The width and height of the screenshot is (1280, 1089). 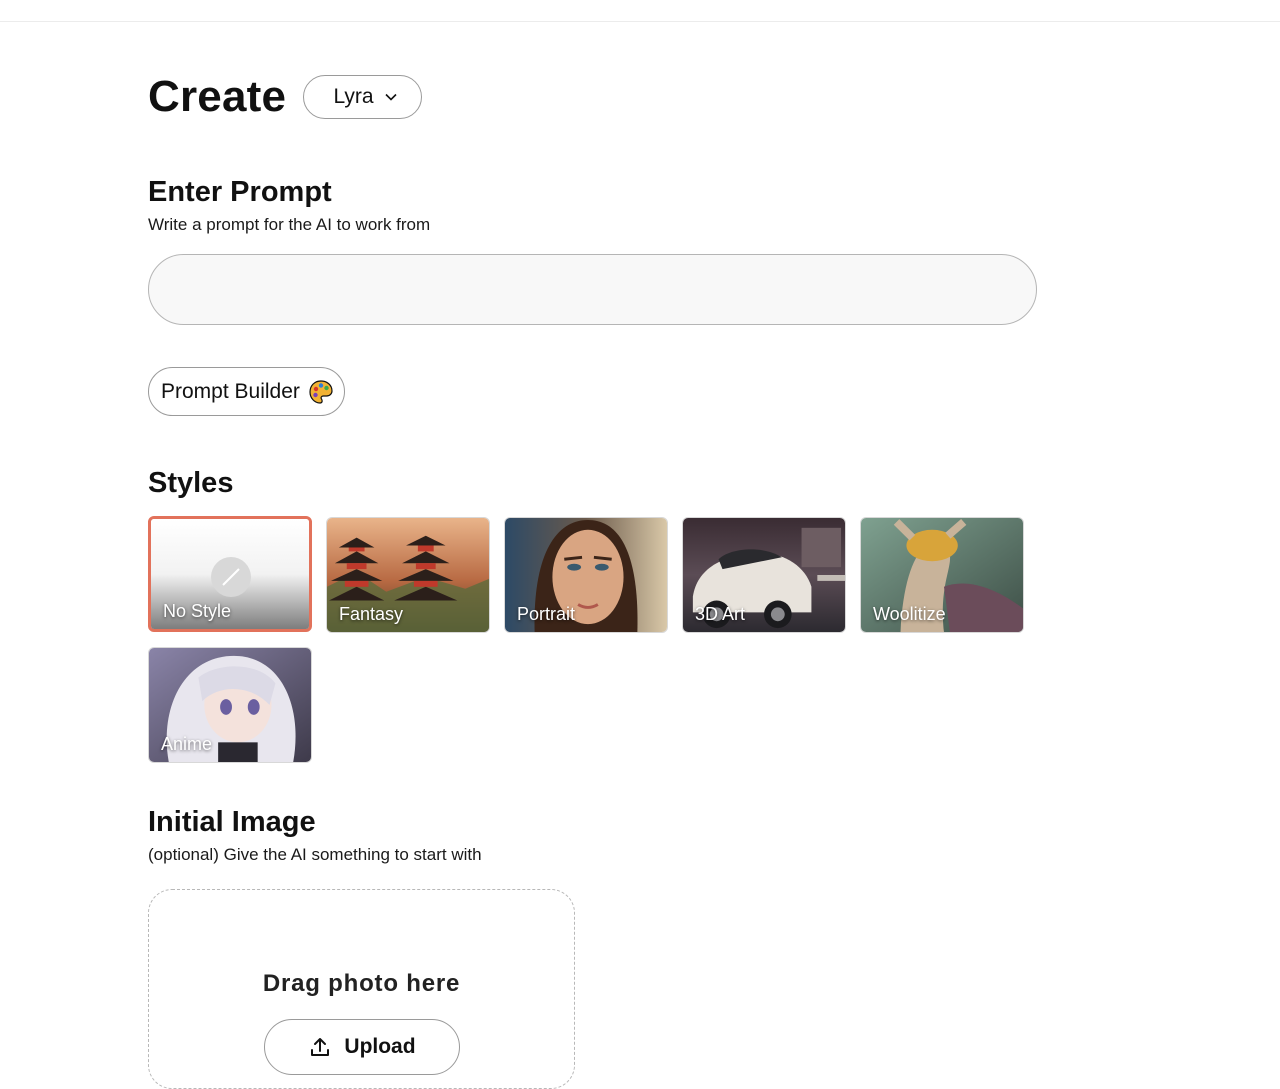 What do you see at coordinates (942, 575) in the screenshot?
I see `style-card-woolitize: Woolitize` at bounding box center [942, 575].